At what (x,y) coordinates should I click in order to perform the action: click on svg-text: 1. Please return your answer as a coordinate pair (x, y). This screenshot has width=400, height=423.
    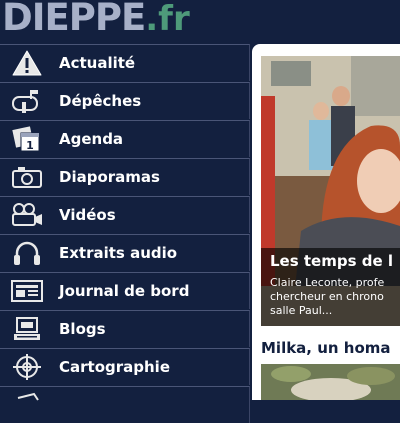
    Looking at the image, I should click on (30, 145).